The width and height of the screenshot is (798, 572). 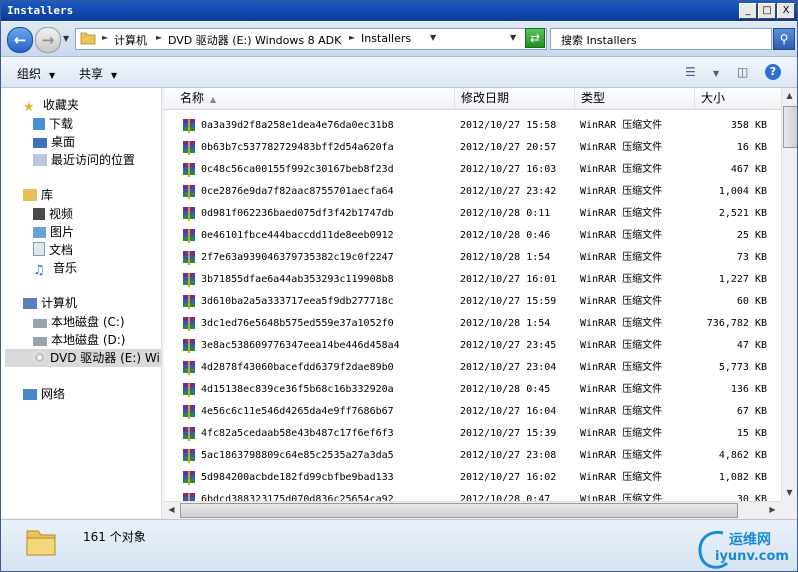 I want to click on nav-computer: 计算机, so click(x=50, y=303).